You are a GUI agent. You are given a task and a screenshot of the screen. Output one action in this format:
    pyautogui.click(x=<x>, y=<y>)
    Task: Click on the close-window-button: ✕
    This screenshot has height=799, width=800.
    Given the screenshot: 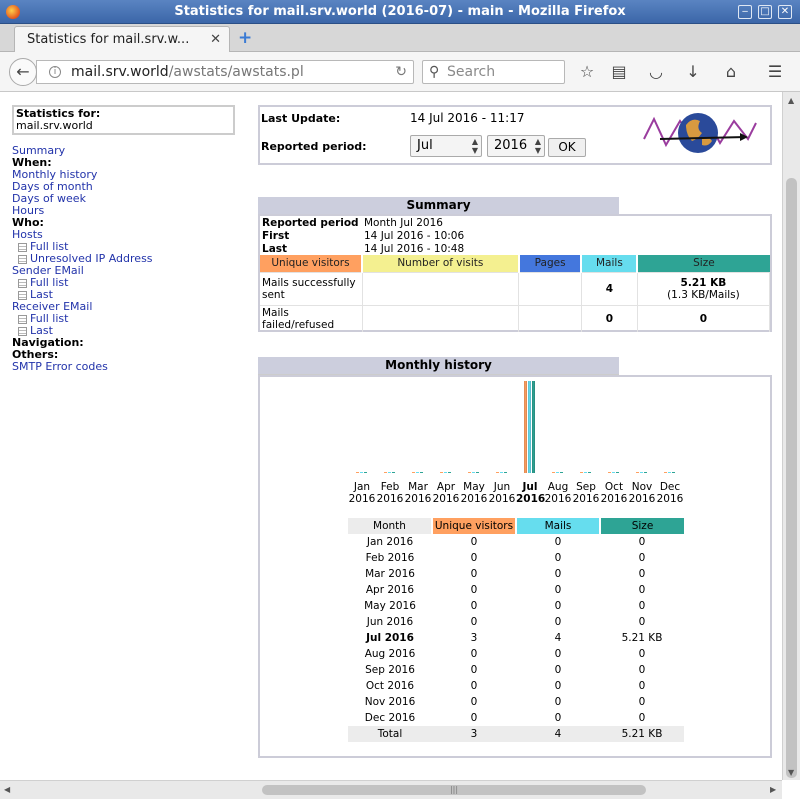 What is the action you would take?
    pyautogui.click(x=785, y=12)
    